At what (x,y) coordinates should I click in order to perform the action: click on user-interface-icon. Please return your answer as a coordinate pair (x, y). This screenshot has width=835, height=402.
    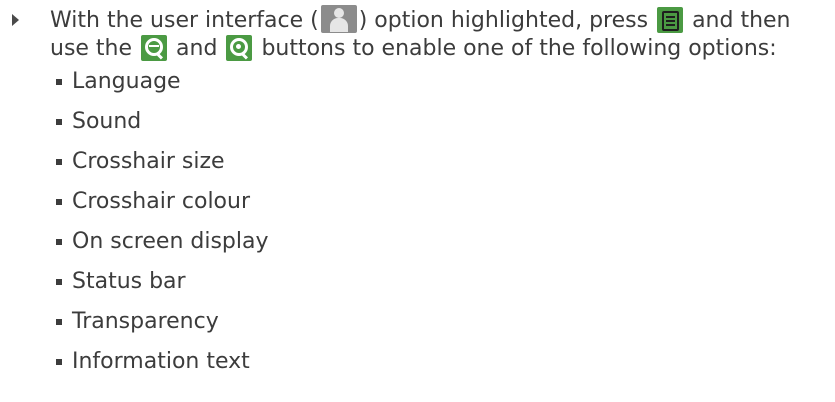
    Looking at the image, I should click on (338, 19).